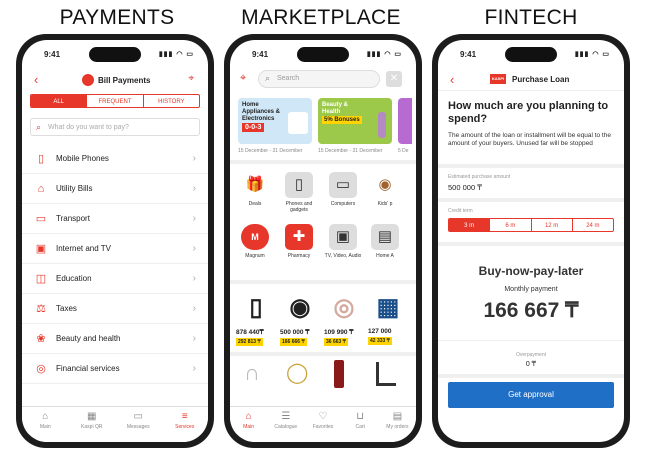  Describe the element at coordinates (59, 101) in the screenshot. I see `tab-all: ALL` at that location.